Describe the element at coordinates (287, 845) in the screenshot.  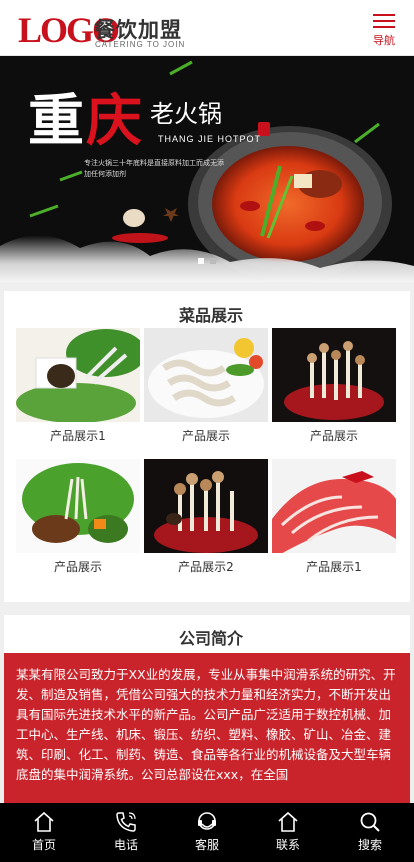
I see `nav-item-label: 联系` at that location.